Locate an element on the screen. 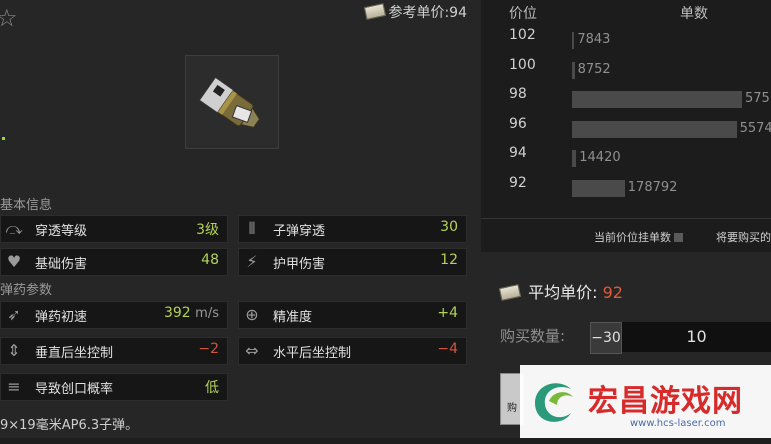  section-basic-info: 基本信息 is located at coordinates (26, 205).